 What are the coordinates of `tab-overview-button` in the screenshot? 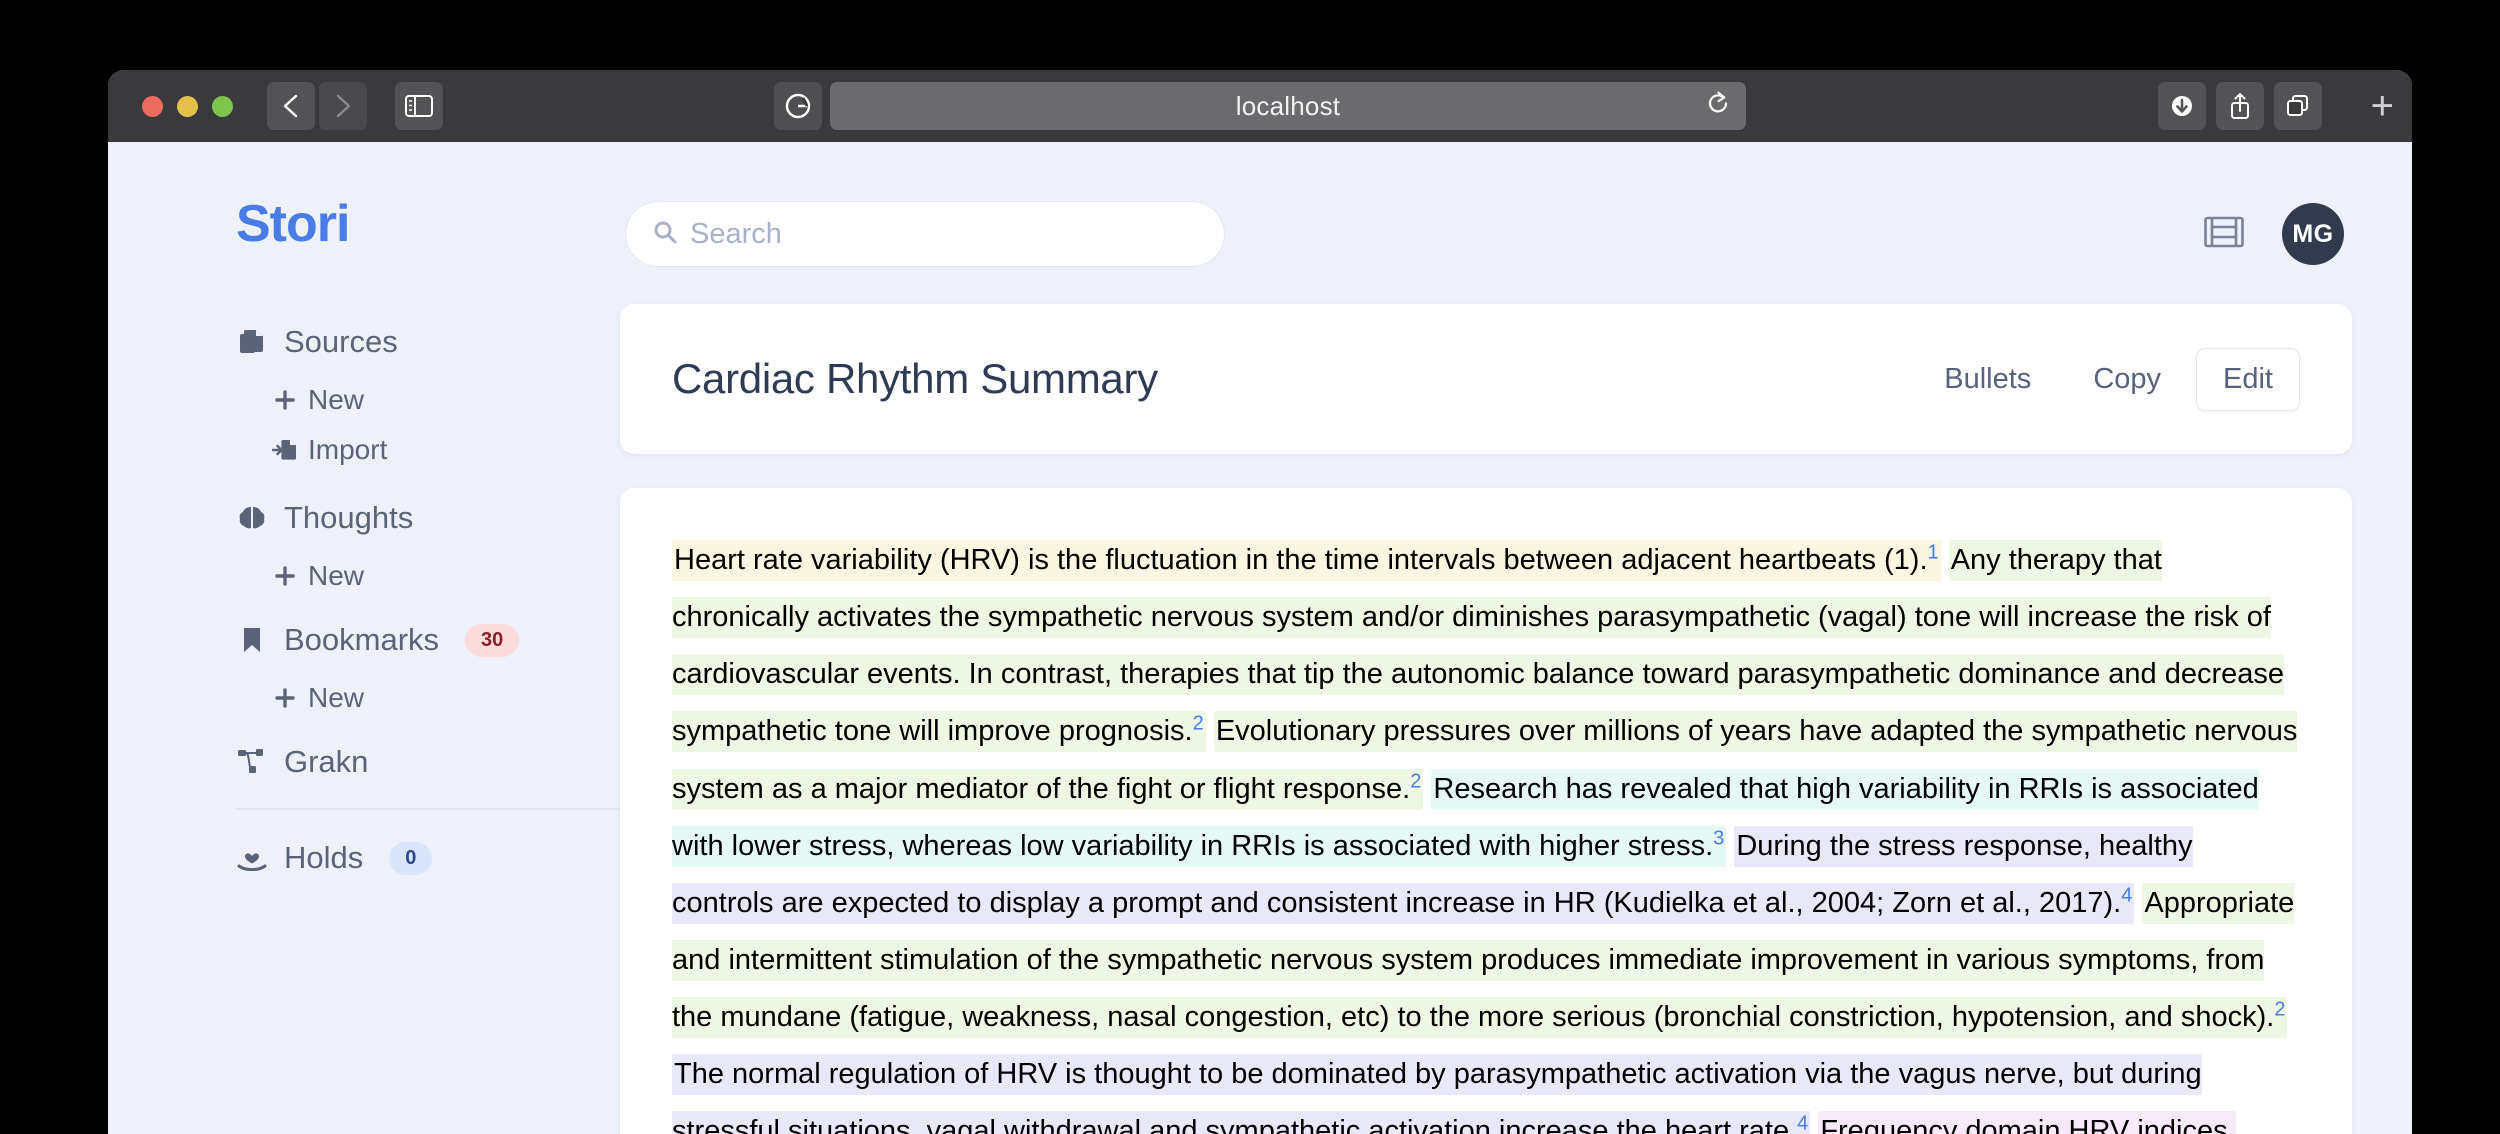 It's located at (2298, 106).